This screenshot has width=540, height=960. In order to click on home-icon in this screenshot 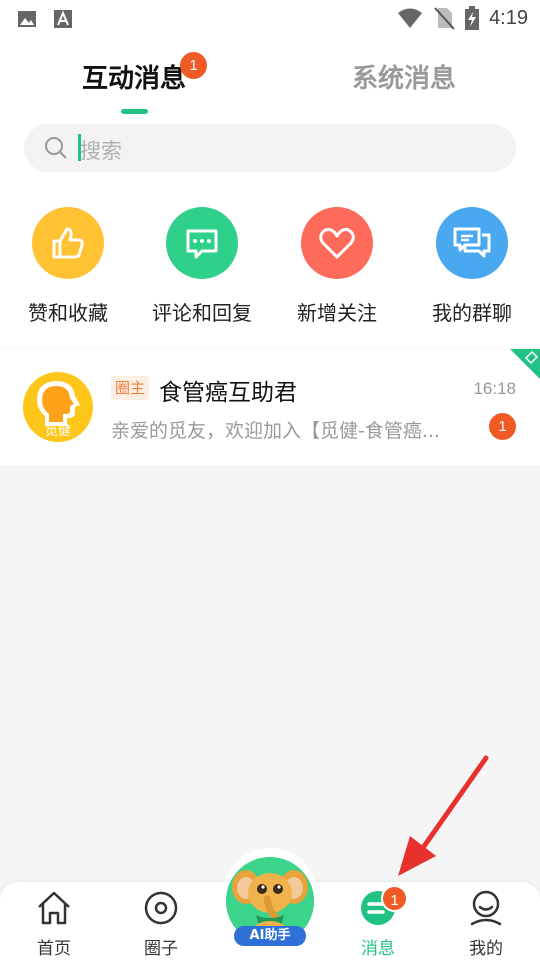, I will do `click(54, 908)`.